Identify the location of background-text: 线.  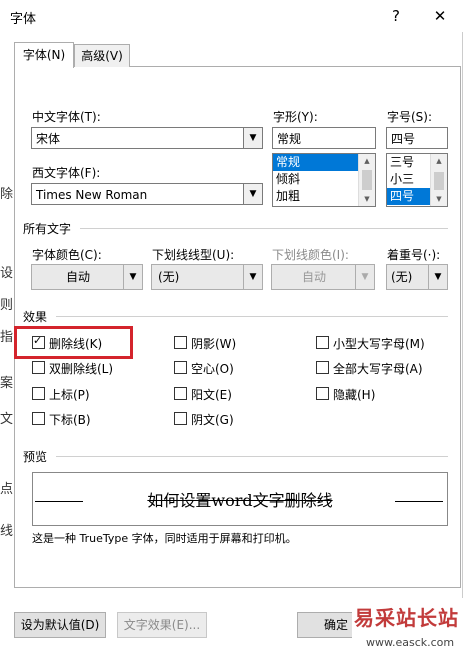
(7, 531).